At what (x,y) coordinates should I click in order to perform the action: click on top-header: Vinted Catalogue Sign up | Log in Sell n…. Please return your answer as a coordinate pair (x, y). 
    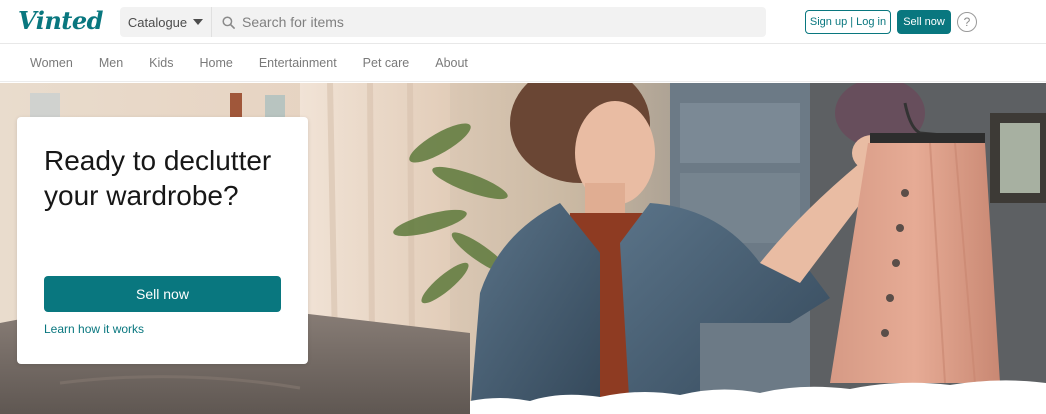
    Looking at the image, I should click on (523, 22).